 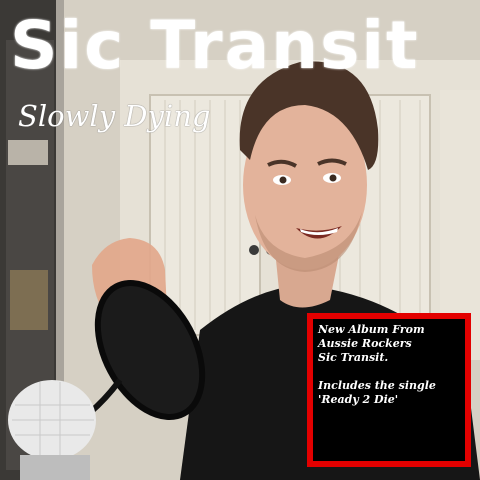 I want to click on info-line: Includes the single, so click(x=377, y=385).